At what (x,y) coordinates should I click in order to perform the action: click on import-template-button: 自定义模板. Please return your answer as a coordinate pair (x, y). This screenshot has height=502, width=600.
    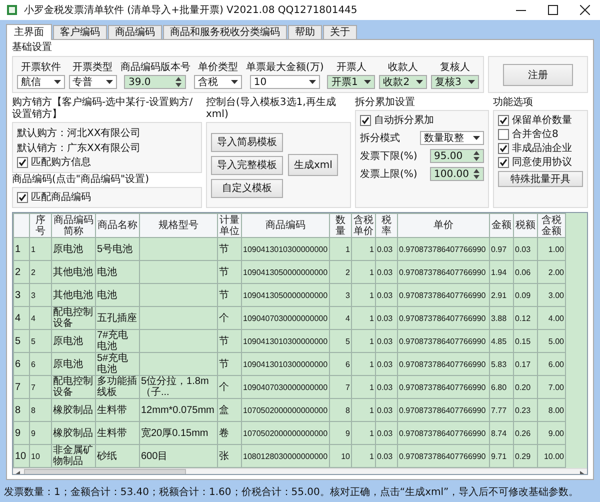
    Looking at the image, I should click on (247, 188).